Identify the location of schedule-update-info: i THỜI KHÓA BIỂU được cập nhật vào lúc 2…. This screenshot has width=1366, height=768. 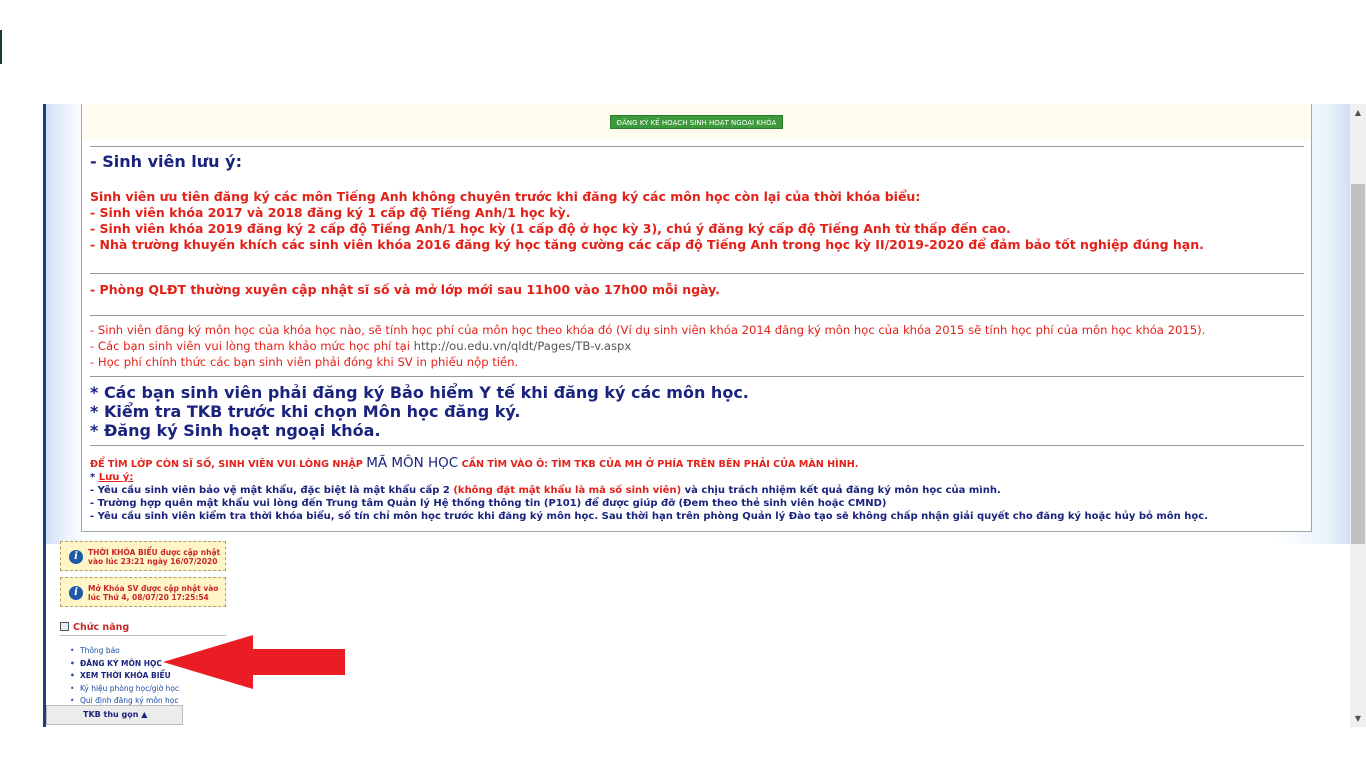
(143, 556).